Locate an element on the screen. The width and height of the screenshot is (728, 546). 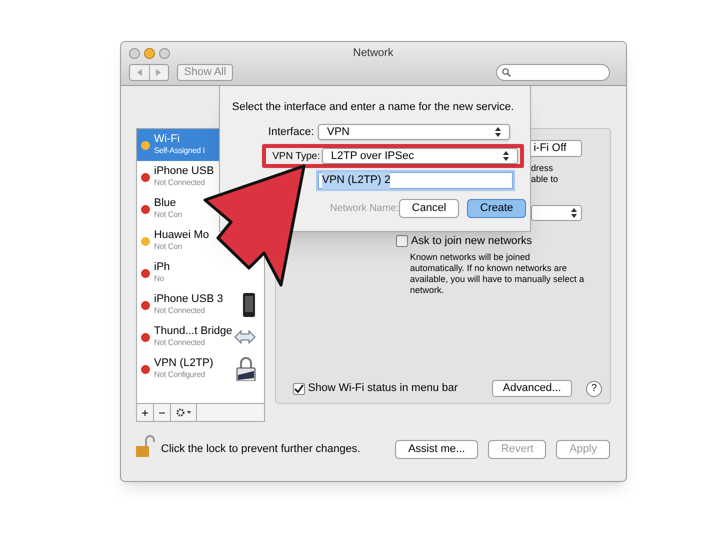
service-name: iPhone USB 3 is located at coordinates (189, 299).